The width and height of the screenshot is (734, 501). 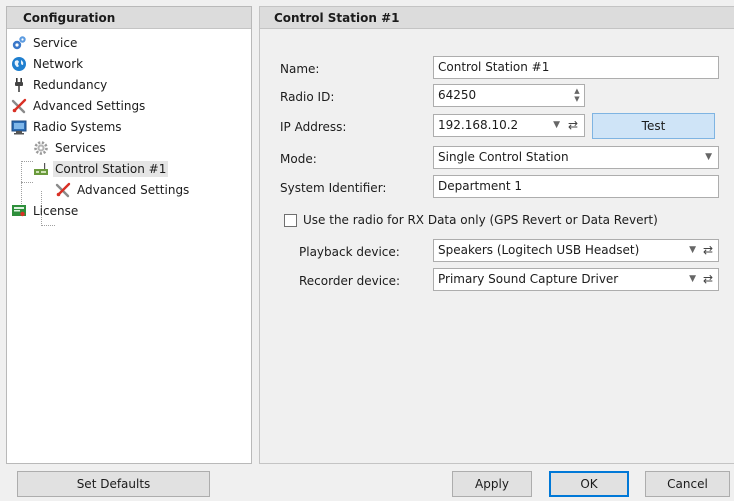 What do you see at coordinates (298, 159) in the screenshot?
I see `mode-label: Mode:` at bounding box center [298, 159].